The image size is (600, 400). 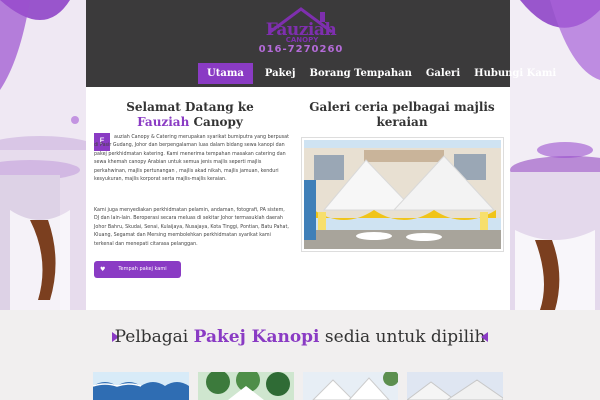 What do you see at coordinates (154, 337) in the screenshot?
I see `packages-heading-pre: Pelbagai` at bounding box center [154, 337].